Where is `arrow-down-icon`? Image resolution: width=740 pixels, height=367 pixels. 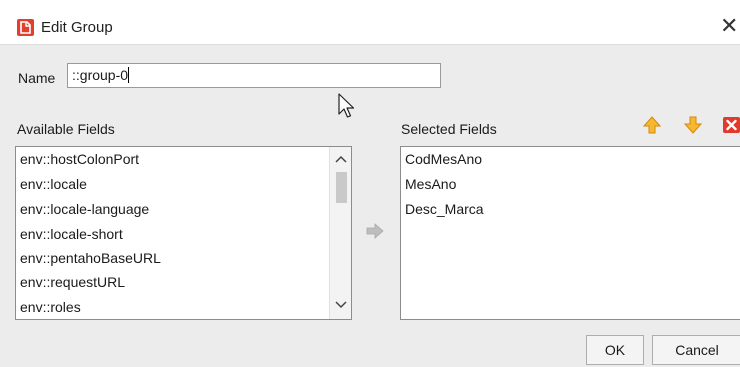
arrow-down-icon is located at coordinates (693, 125).